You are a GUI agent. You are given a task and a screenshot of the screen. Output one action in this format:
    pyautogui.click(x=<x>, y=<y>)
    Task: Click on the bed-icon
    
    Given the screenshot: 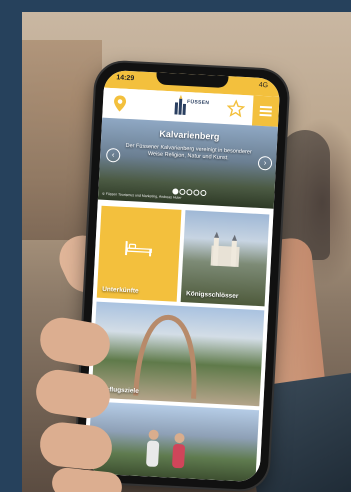 What is the action you would take?
    pyautogui.click(x=138, y=249)
    